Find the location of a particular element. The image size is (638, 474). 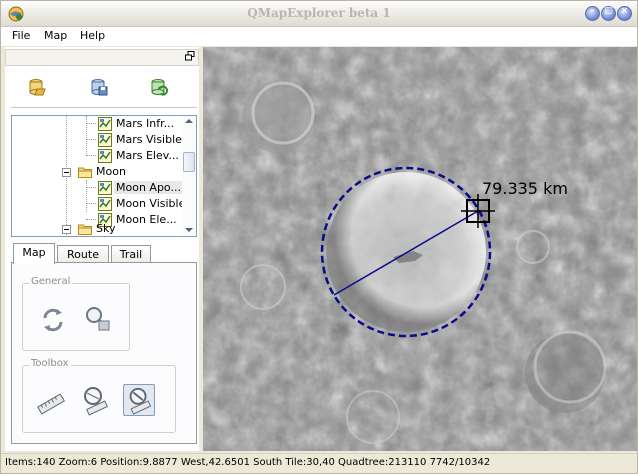

measure-radius-tool is located at coordinates (139, 400).